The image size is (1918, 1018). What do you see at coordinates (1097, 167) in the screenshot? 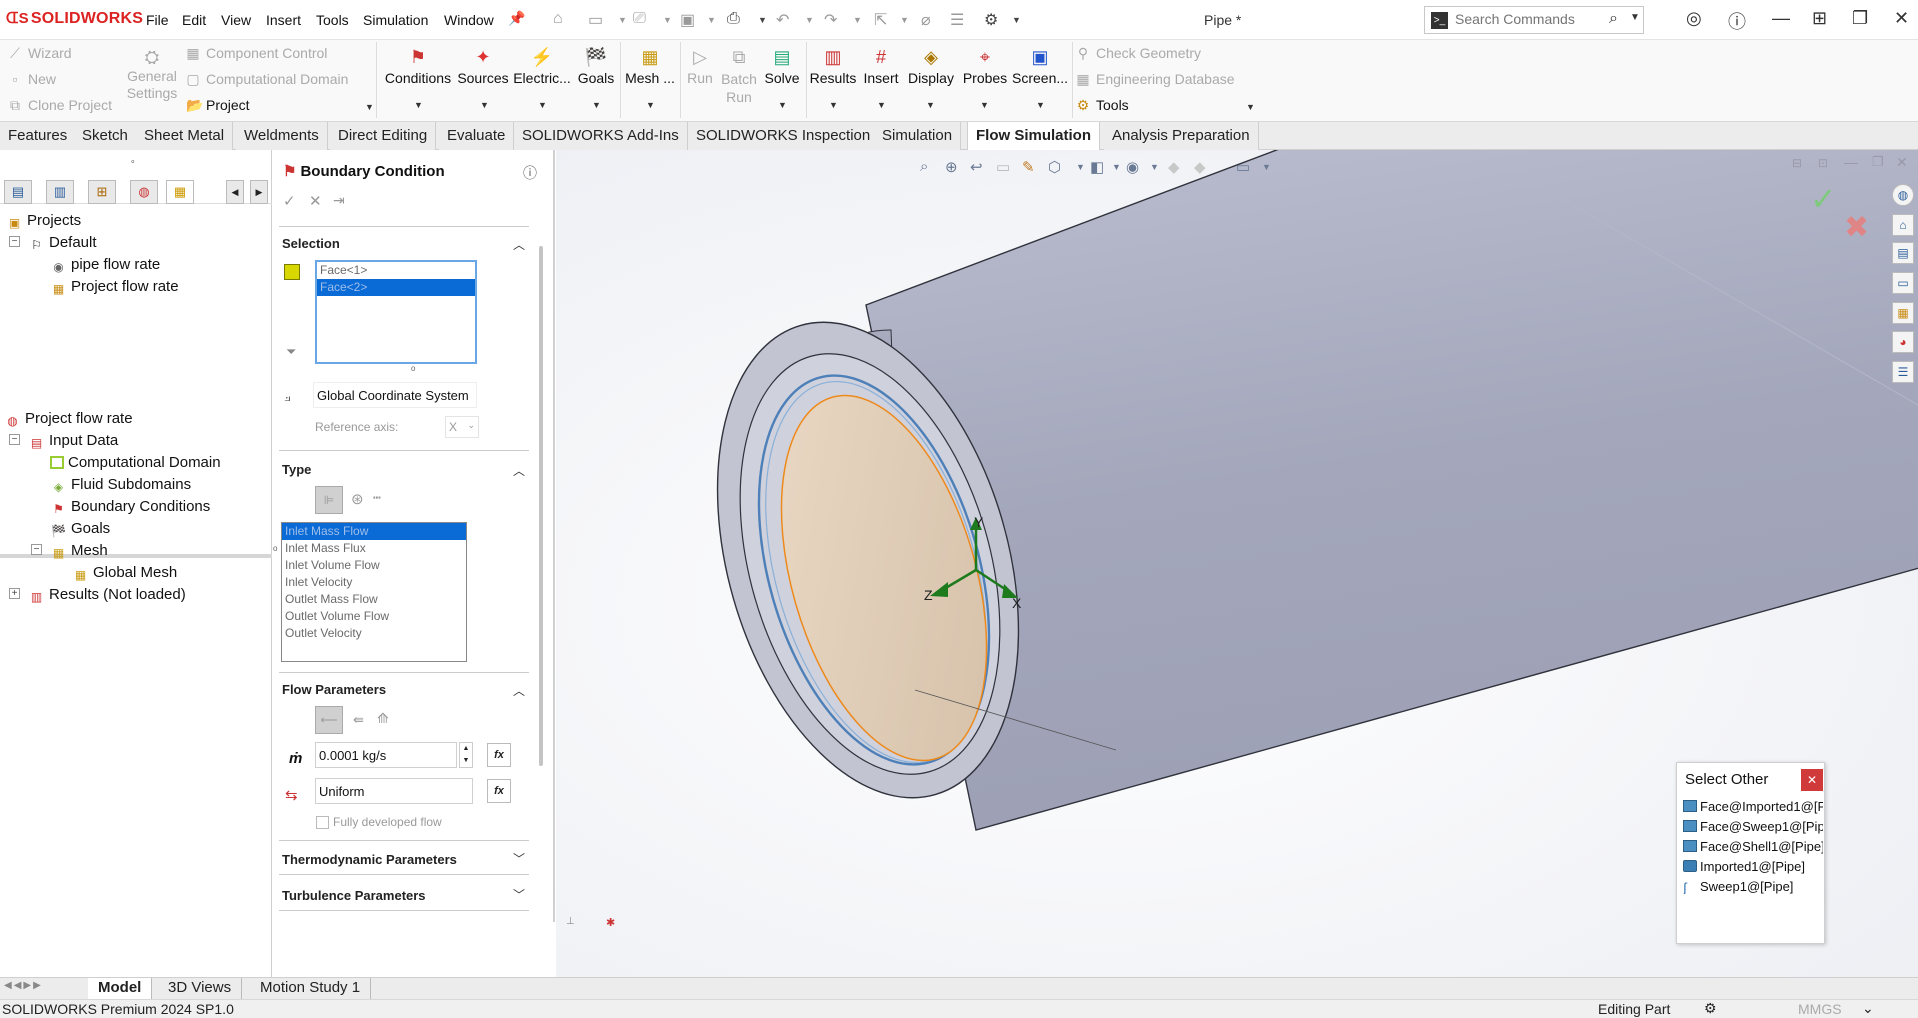
I see `display-style-icon: ◧` at bounding box center [1097, 167].